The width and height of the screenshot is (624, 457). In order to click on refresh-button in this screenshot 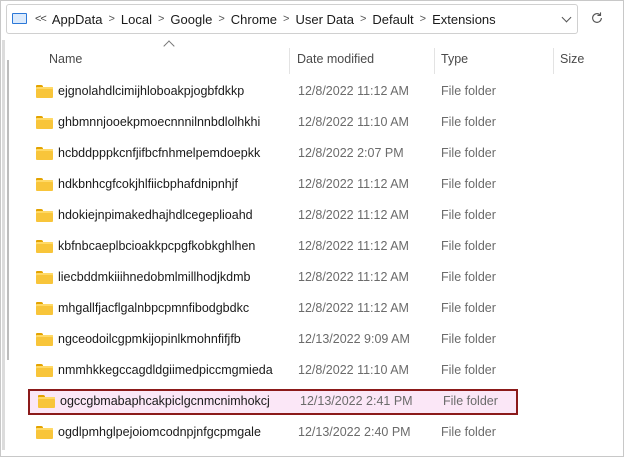, I will do `click(597, 18)`.